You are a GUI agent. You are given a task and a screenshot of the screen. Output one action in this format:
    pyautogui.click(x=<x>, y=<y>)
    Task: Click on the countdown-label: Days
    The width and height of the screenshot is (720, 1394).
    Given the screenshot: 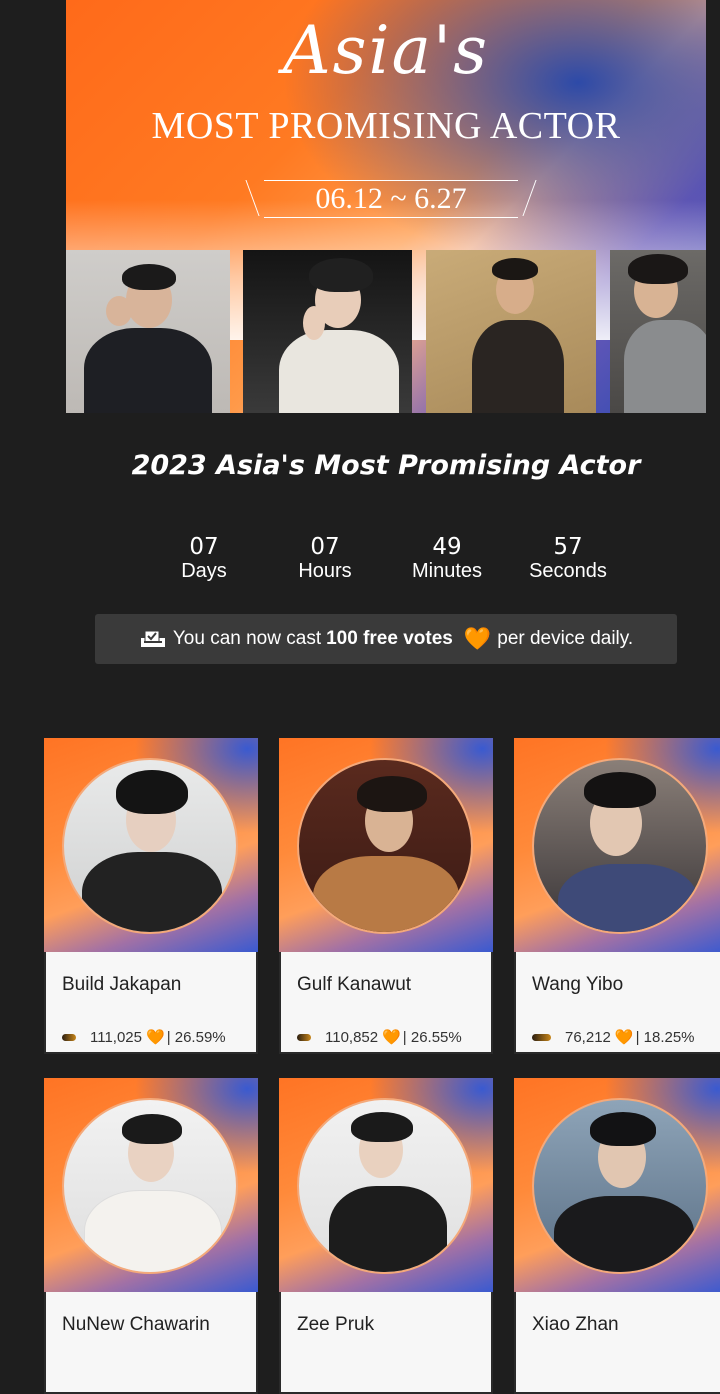 What is the action you would take?
    pyautogui.click(x=204, y=571)
    